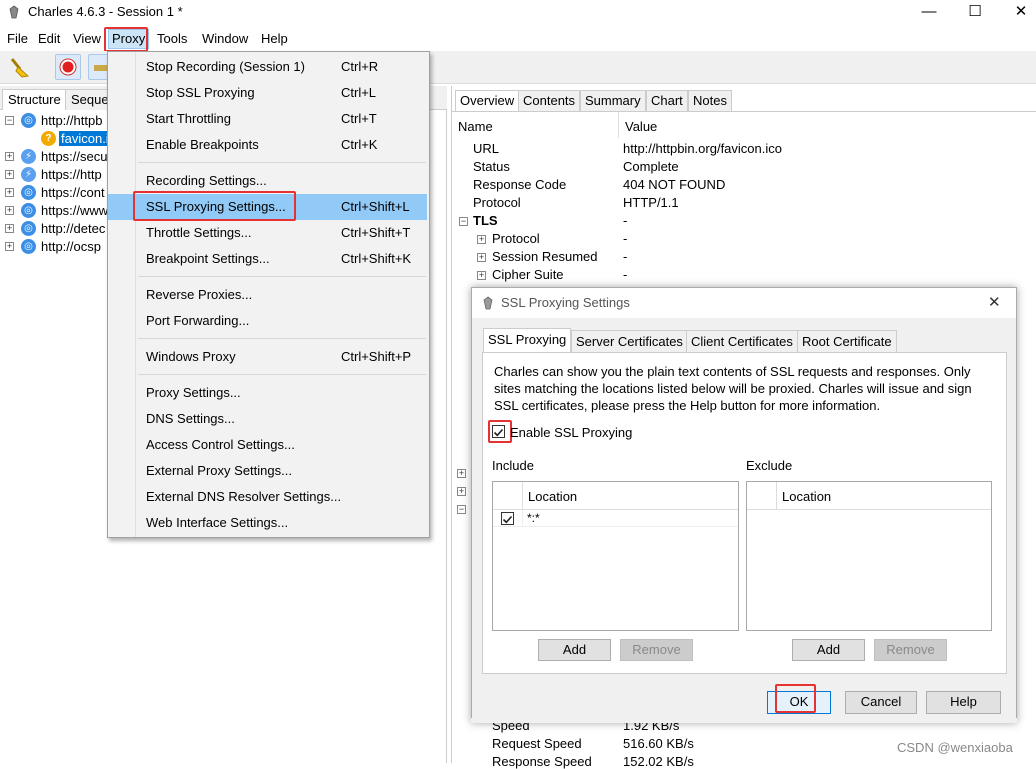  I want to click on tab-root-certificate: Root Certificate, so click(847, 341).